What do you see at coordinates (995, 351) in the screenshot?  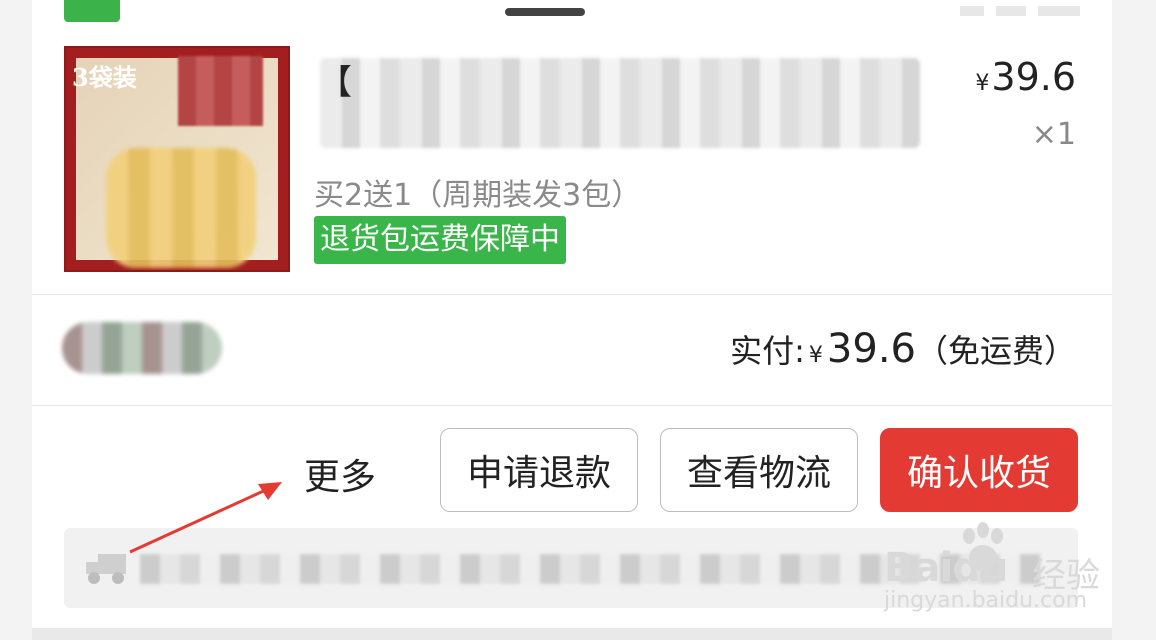 I see `shipping-note: （免运费）` at bounding box center [995, 351].